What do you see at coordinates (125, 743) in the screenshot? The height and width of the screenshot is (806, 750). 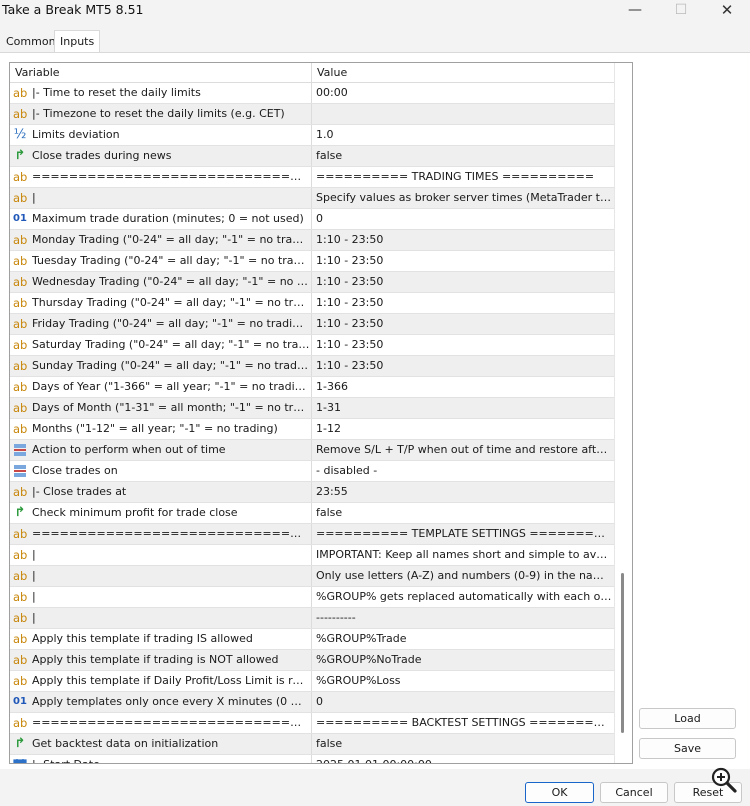 I see `variable-name: Get backtest data on initialization` at bounding box center [125, 743].